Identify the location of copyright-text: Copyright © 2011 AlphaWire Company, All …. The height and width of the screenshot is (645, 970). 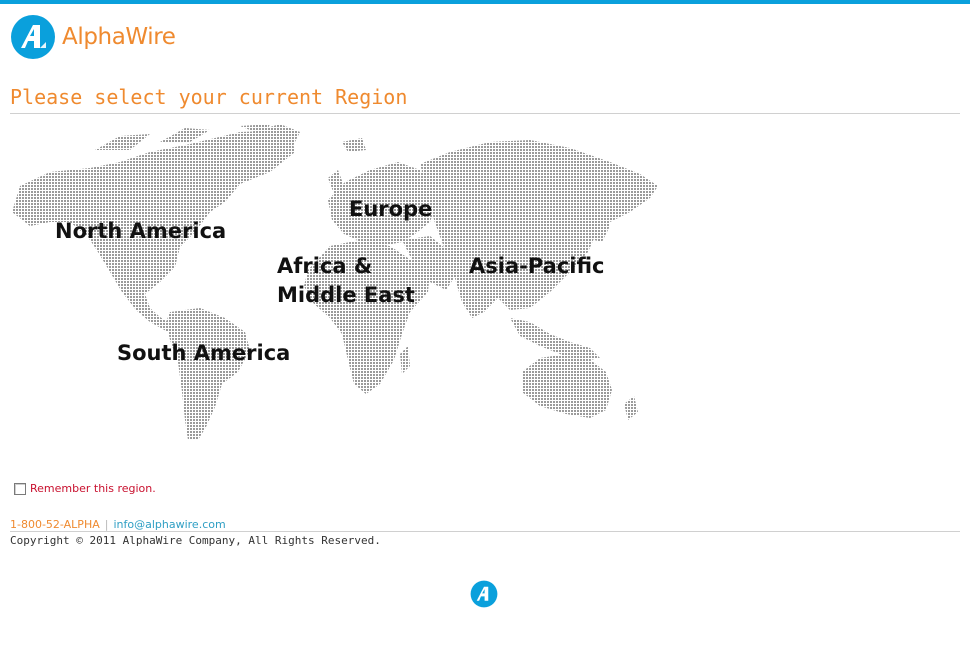
(195, 540).